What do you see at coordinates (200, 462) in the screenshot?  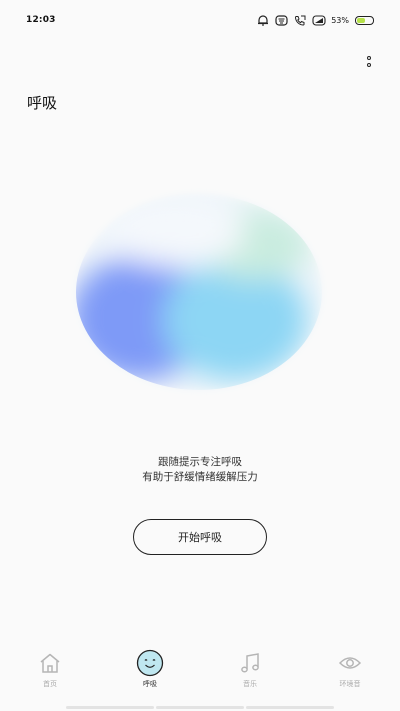 I see `description-line: 跟随提示专注呼吸` at bounding box center [200, 462].